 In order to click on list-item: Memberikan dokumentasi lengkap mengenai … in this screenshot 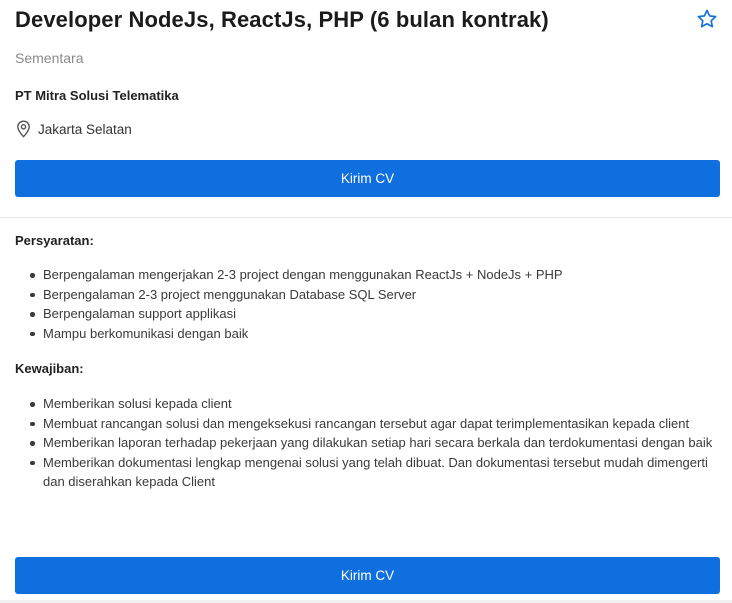, I will do `click(373, 472)`.